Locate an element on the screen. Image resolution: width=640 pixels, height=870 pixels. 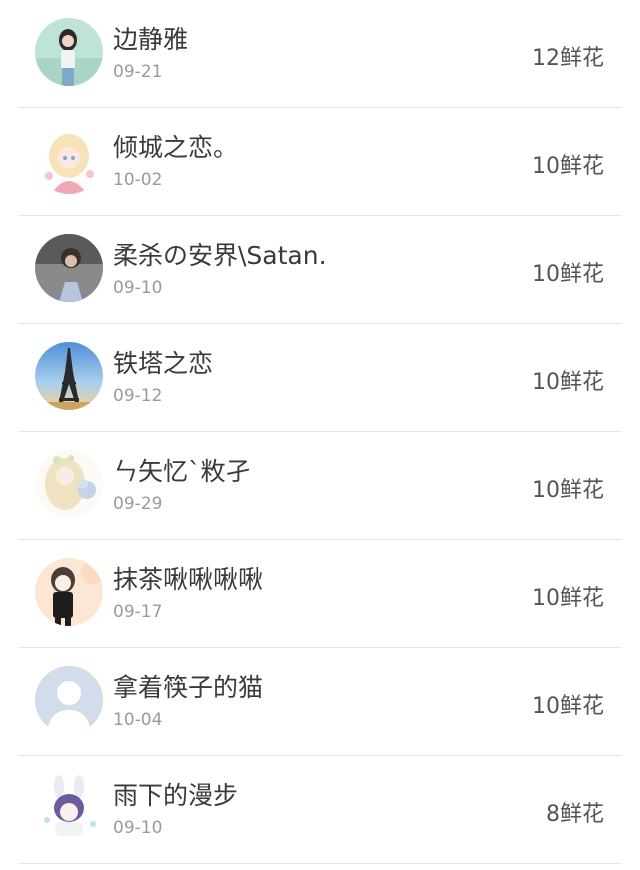
list-item: 边静雅 09-21 12鲜花 is located at coordinates (320, 54).